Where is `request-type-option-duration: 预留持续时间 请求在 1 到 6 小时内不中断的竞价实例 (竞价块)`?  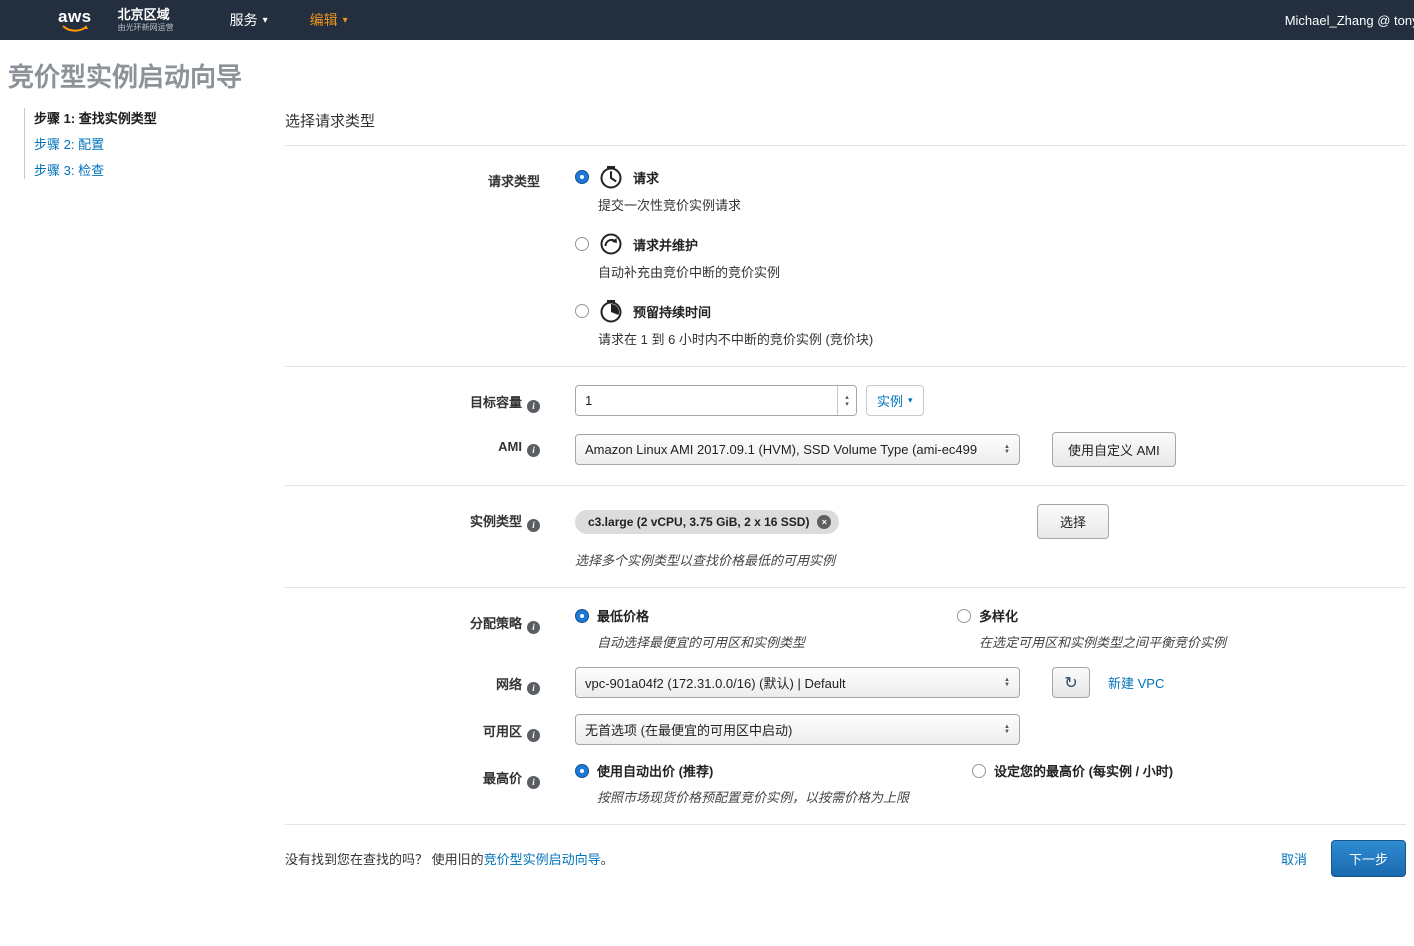
request-type-option-duration: 预留持续时间 请求在 1 到 6 小时内不中断的竞价实例 (竞价块) is located at coordinates (990, 323).